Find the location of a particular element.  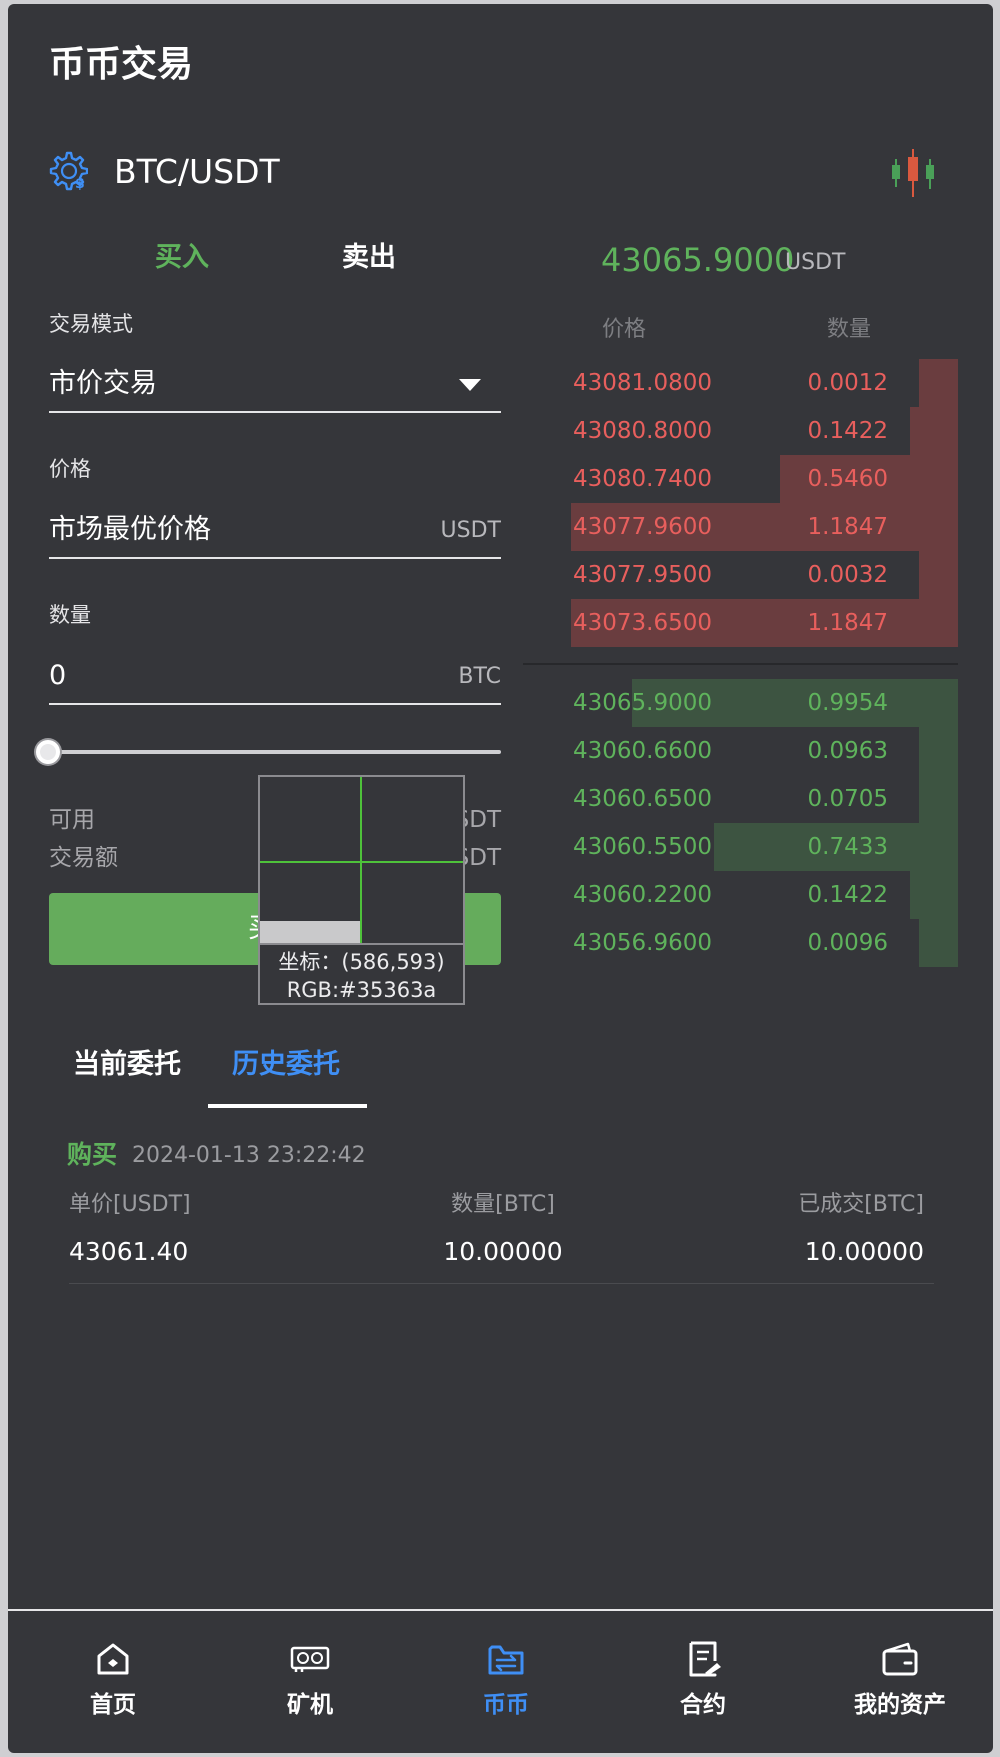

orderbook-price: 43077.9500 is located at coordinates (643, 575).